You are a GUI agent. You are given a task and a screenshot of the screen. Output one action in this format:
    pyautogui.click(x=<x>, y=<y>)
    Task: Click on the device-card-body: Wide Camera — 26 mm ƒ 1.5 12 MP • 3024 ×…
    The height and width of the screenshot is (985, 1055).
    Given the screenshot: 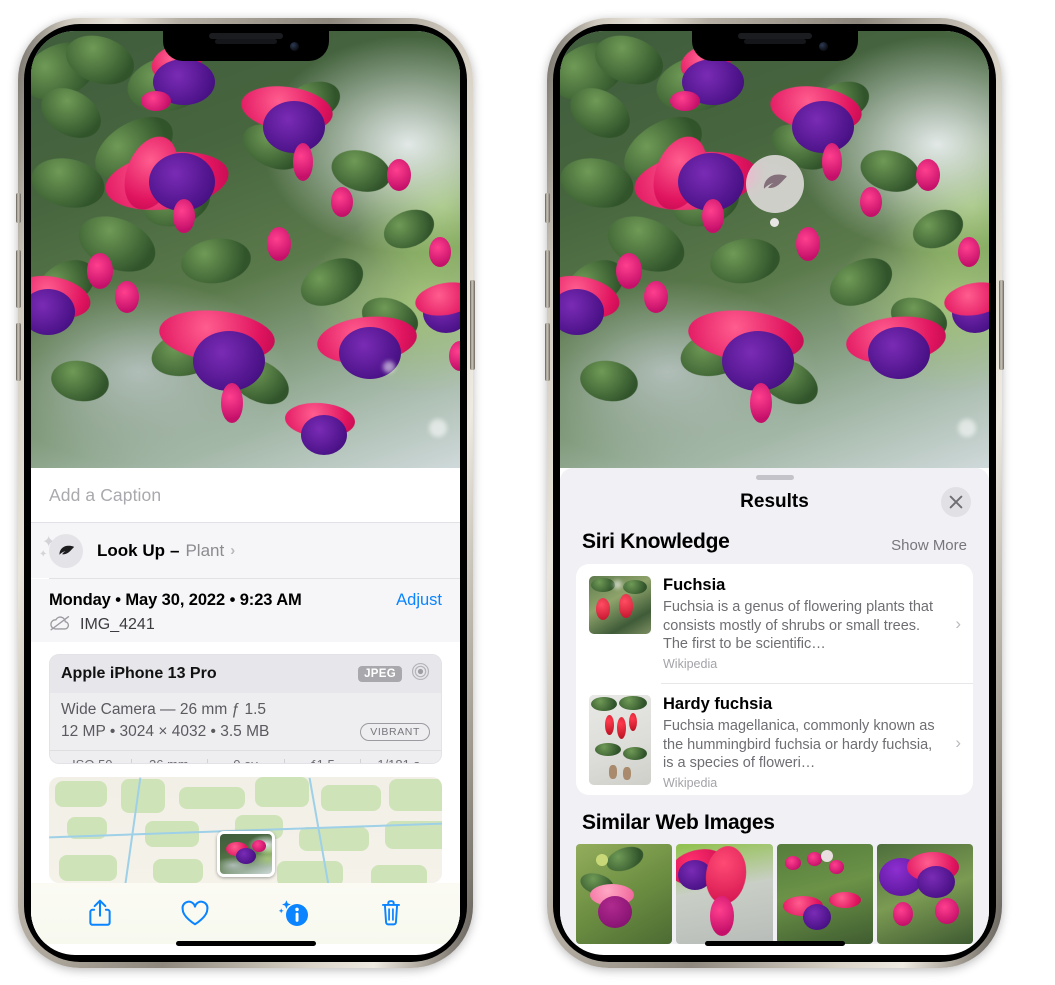 What is the action you would take?
    pyautogui.click(x=245, y=721)
    